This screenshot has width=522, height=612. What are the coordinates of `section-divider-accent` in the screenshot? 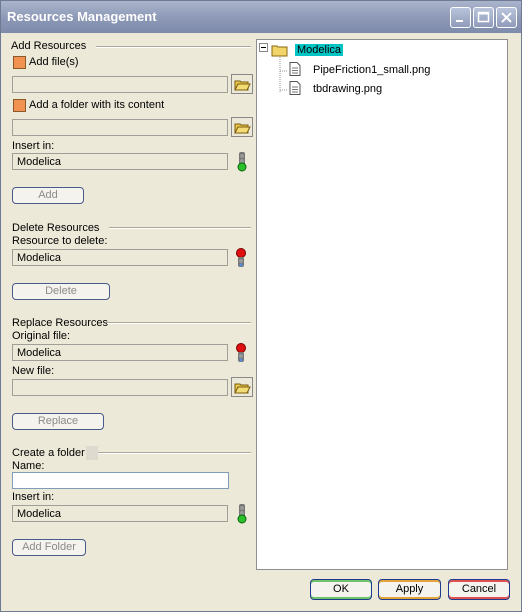 It's located at (92, 453).